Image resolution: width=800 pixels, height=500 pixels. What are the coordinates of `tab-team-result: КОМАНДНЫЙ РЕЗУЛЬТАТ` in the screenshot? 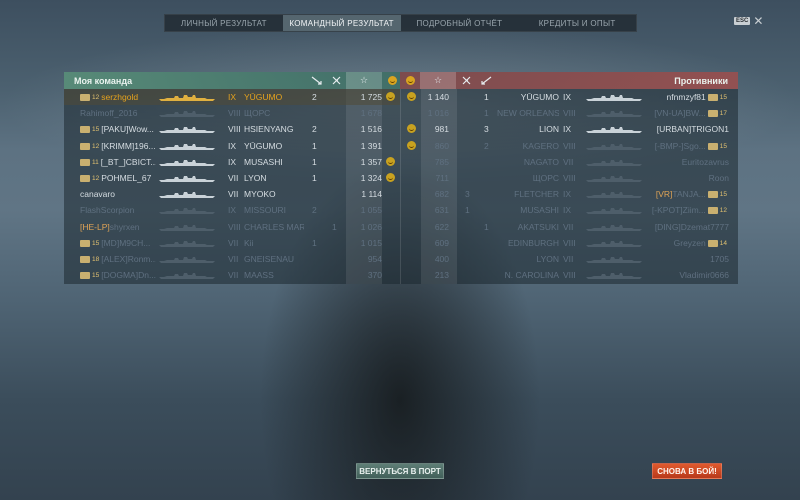 It's located at (341, 23).